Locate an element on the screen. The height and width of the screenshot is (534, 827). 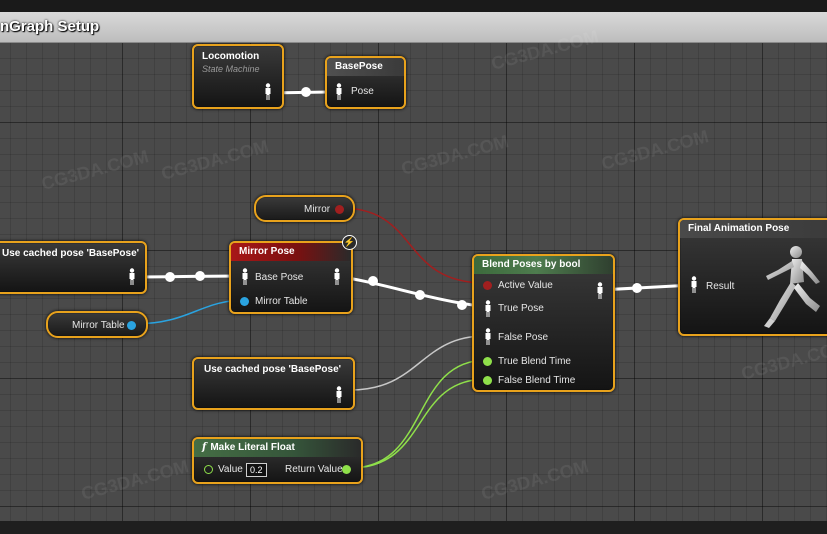
wire-float-false is located at coordinates (418, 423).